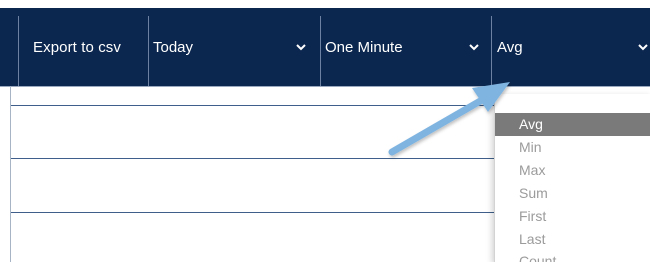 The width and height of the screenshot is (650, 262). I want to click on date-range-select: Today, so click(233, 47).